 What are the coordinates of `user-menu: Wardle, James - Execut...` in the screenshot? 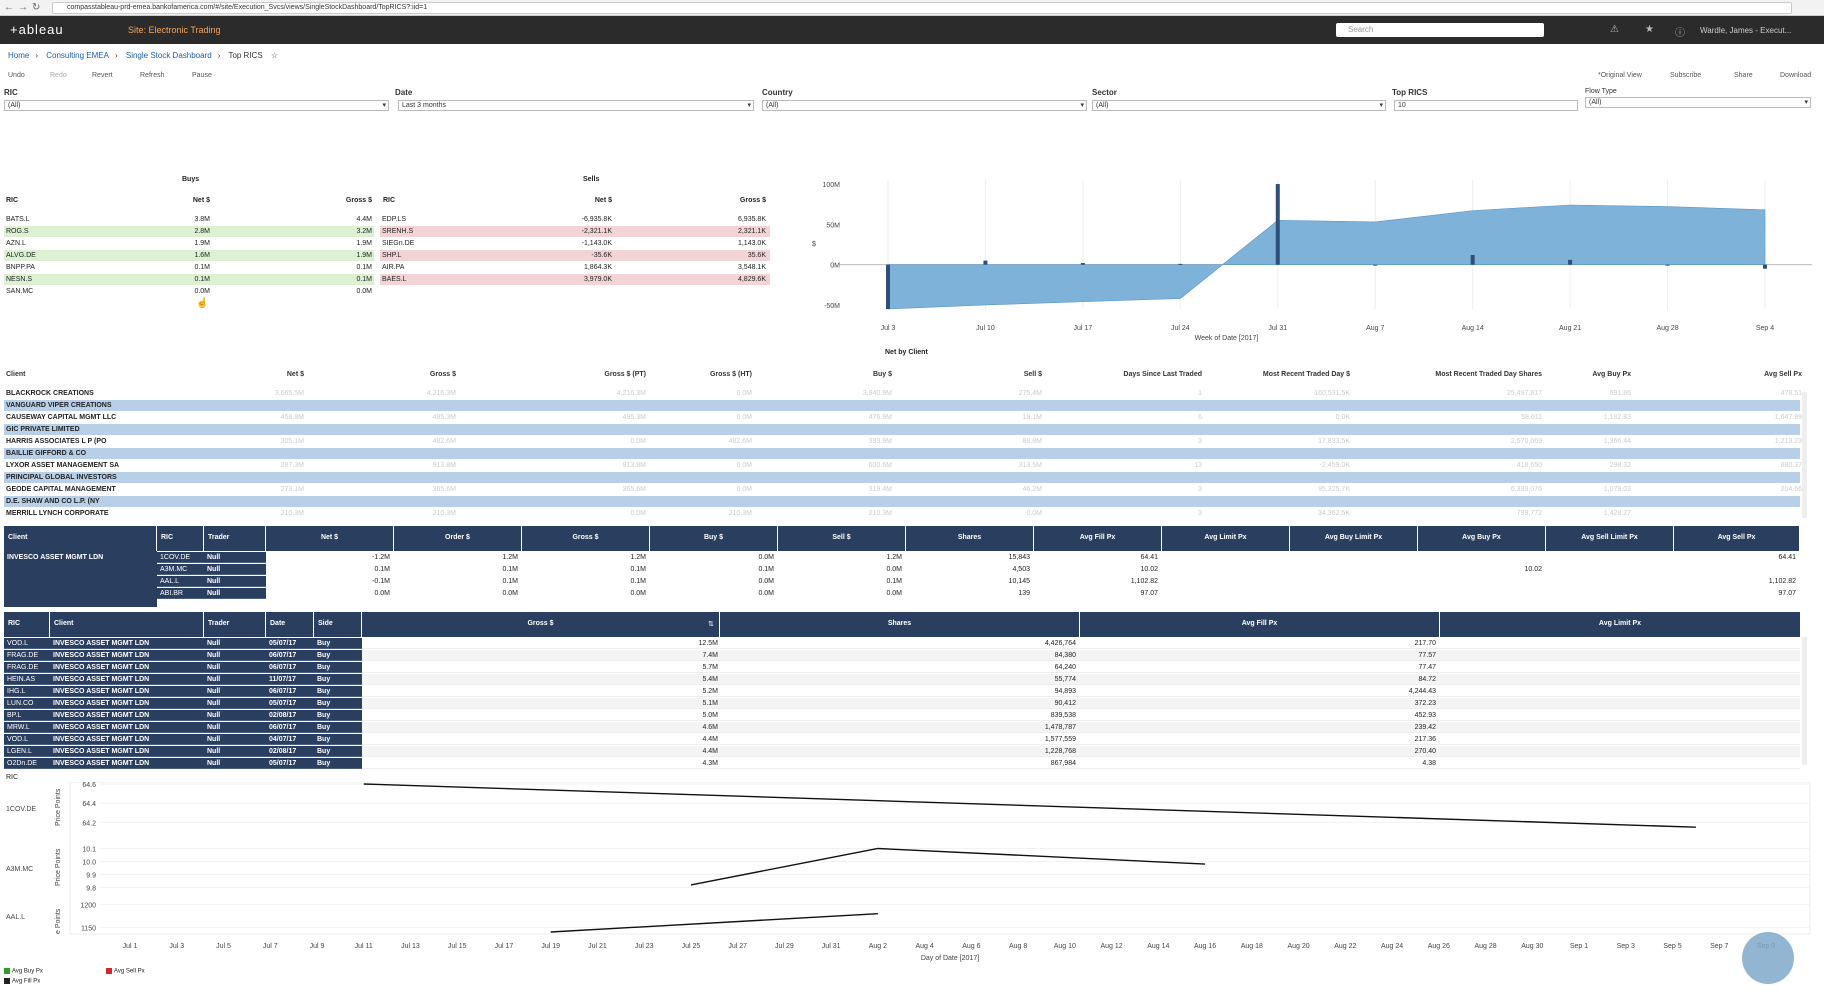 It's located at (1745, 30).